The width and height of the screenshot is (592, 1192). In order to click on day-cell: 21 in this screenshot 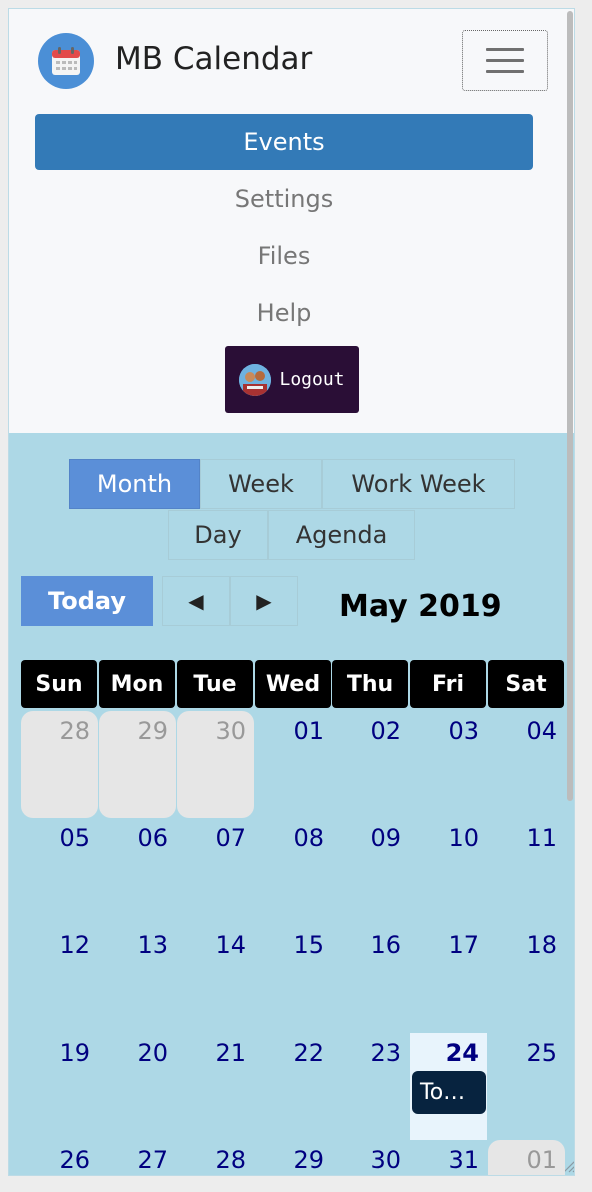, I will do `click(215, 1086)`.